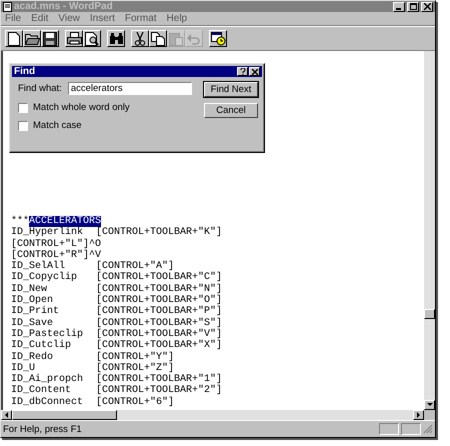  What do you see at coordinates (50, 38) in the screenshot?
I see `save-button` at bounding box center [50, 38].